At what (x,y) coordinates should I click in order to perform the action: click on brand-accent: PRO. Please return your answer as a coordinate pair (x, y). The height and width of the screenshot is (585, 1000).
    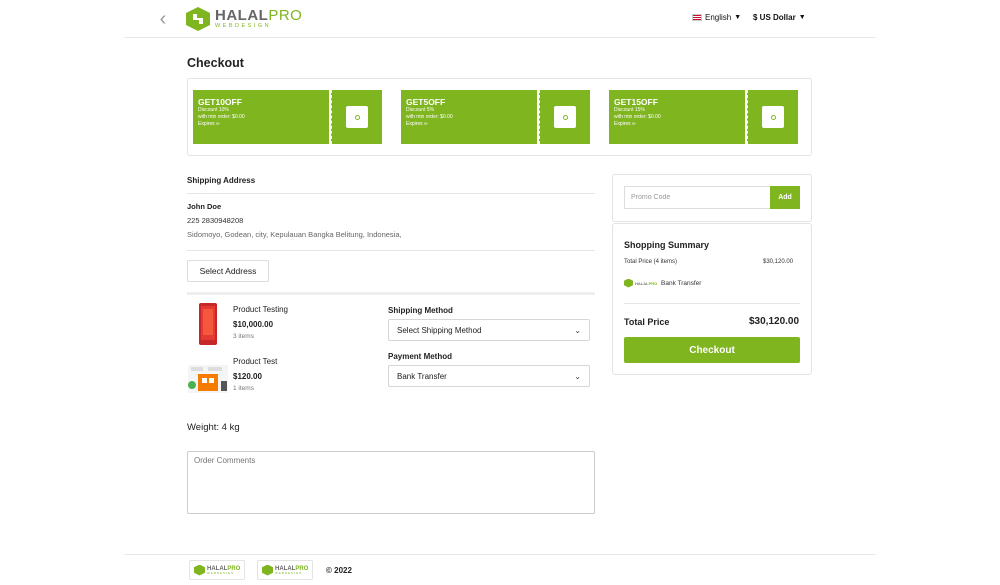
    Looking at the image, I should click on (285, 16).